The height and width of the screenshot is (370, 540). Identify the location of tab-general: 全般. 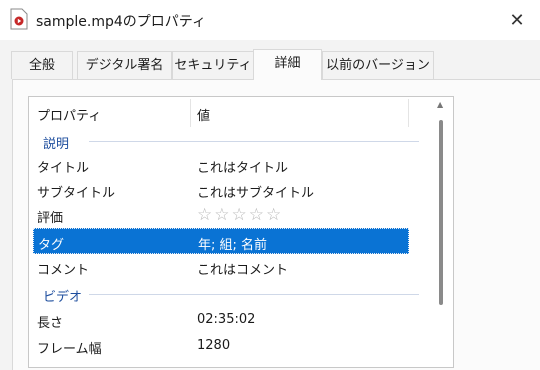
(42, 65).